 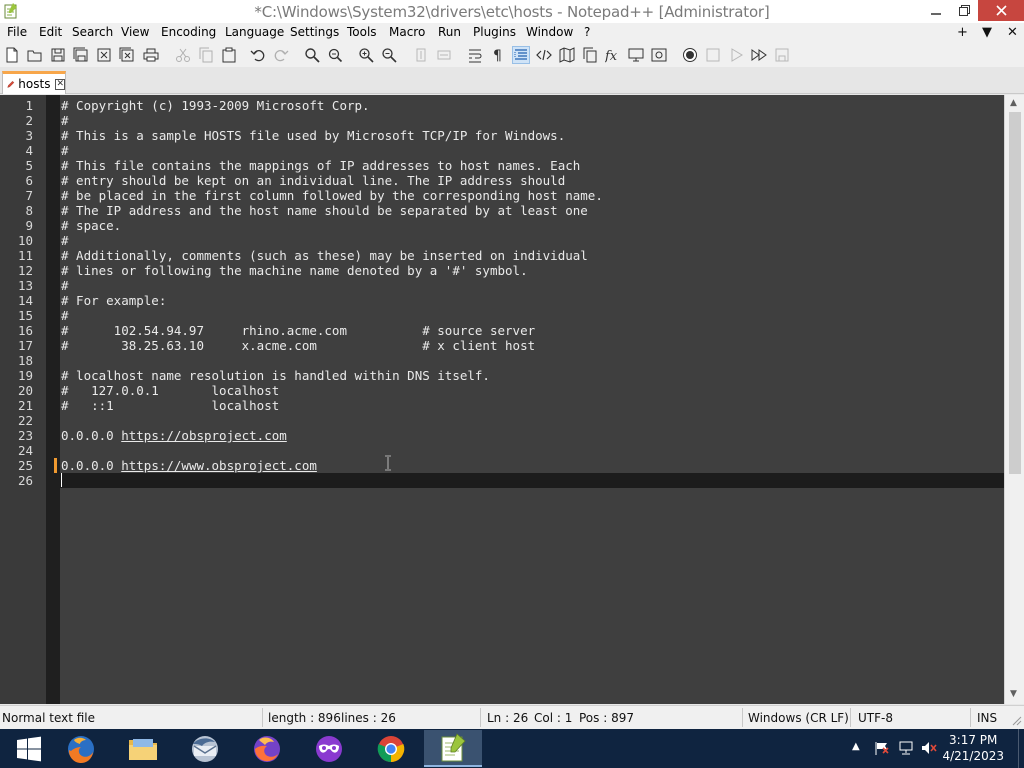 What do you see at coordinates (53, 399) in the screenshot?
I see `fold-margin` at bounding box center [53, 399].